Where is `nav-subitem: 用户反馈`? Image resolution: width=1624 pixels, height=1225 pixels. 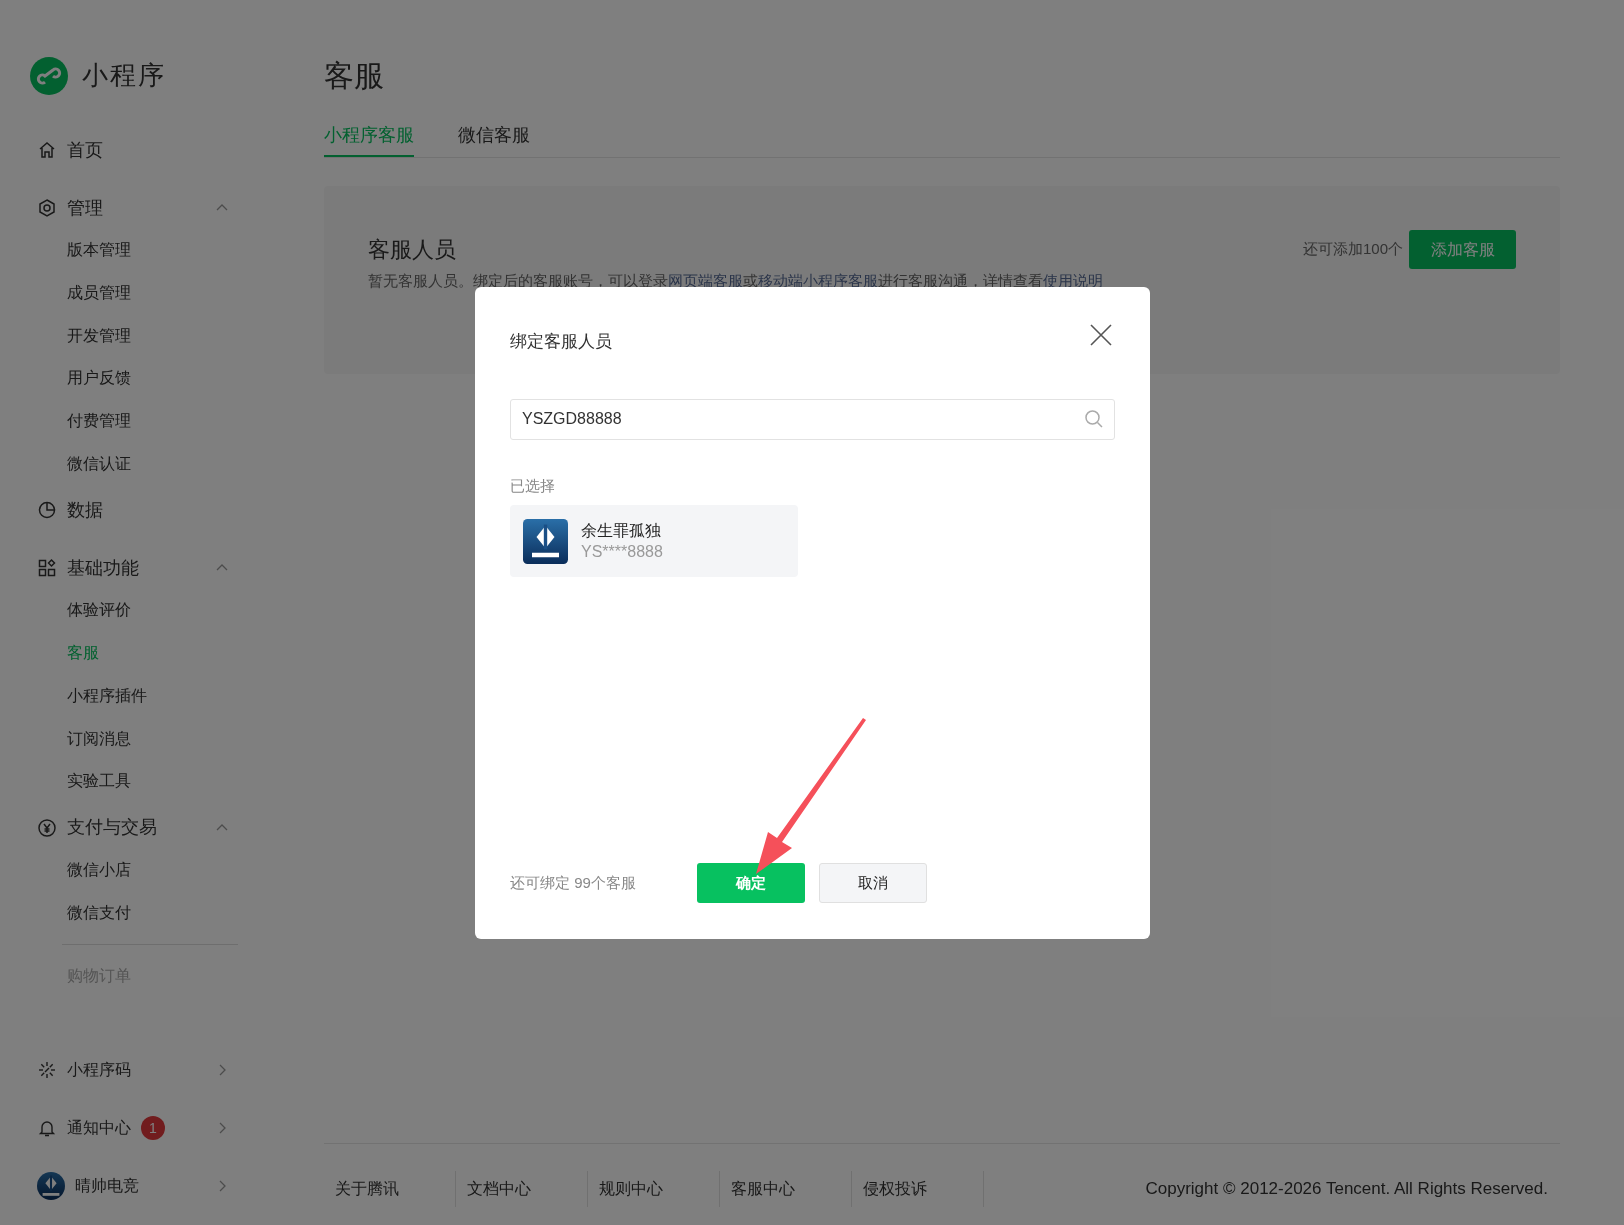
nav-subitem: 用户反馈 is located at coordinates (130, 378).